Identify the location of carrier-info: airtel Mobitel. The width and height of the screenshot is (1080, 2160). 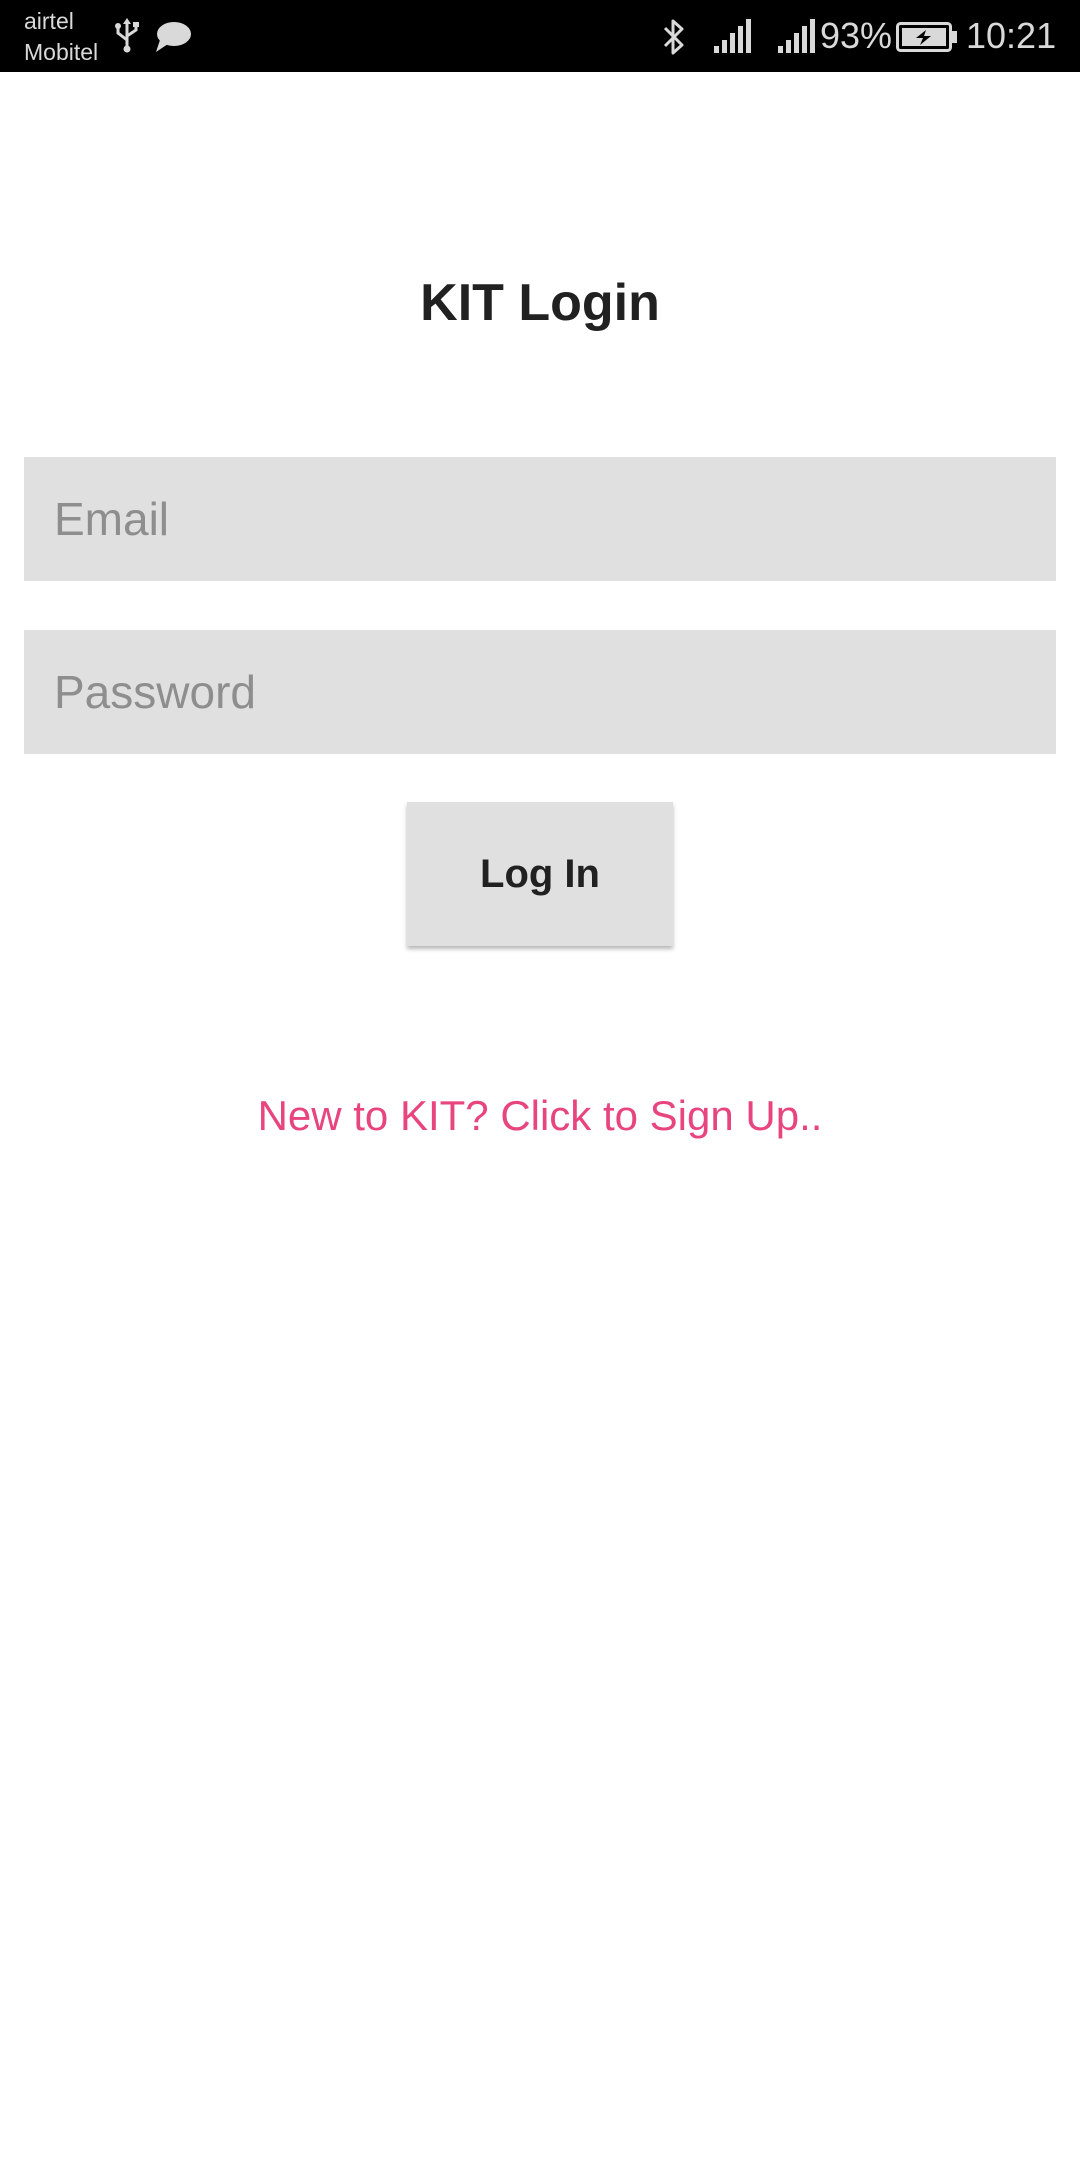
(61, 37).